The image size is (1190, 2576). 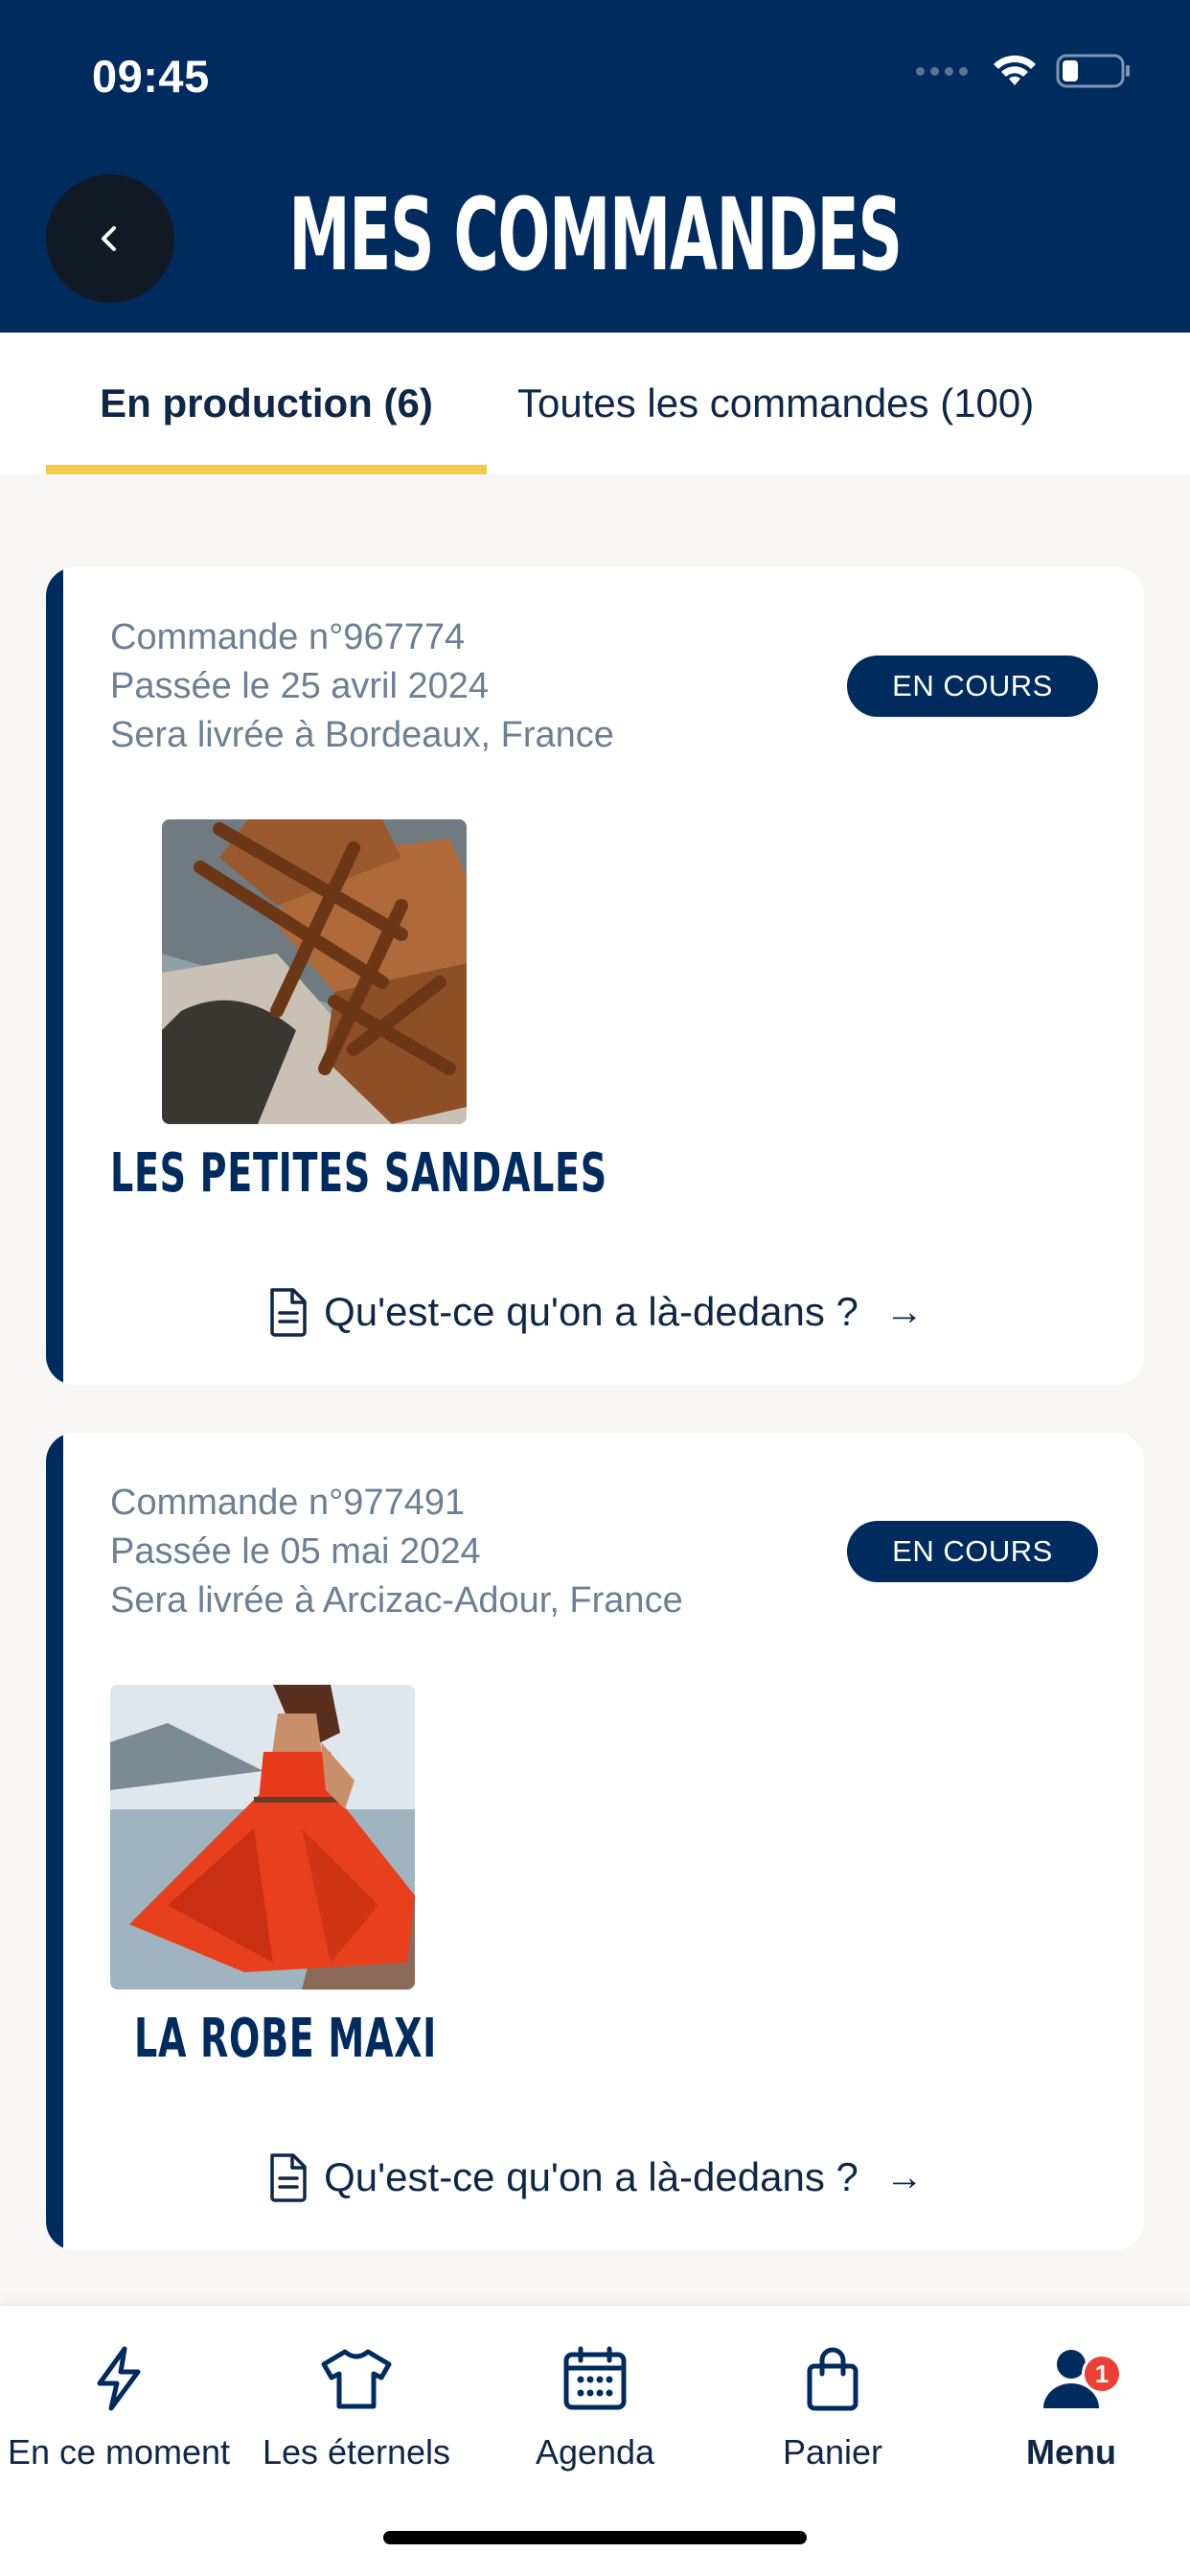 What do you see at coordinates (119, 2378) in the screenshot?
I see `lightning-icon` at bounding box center [119, 2378].